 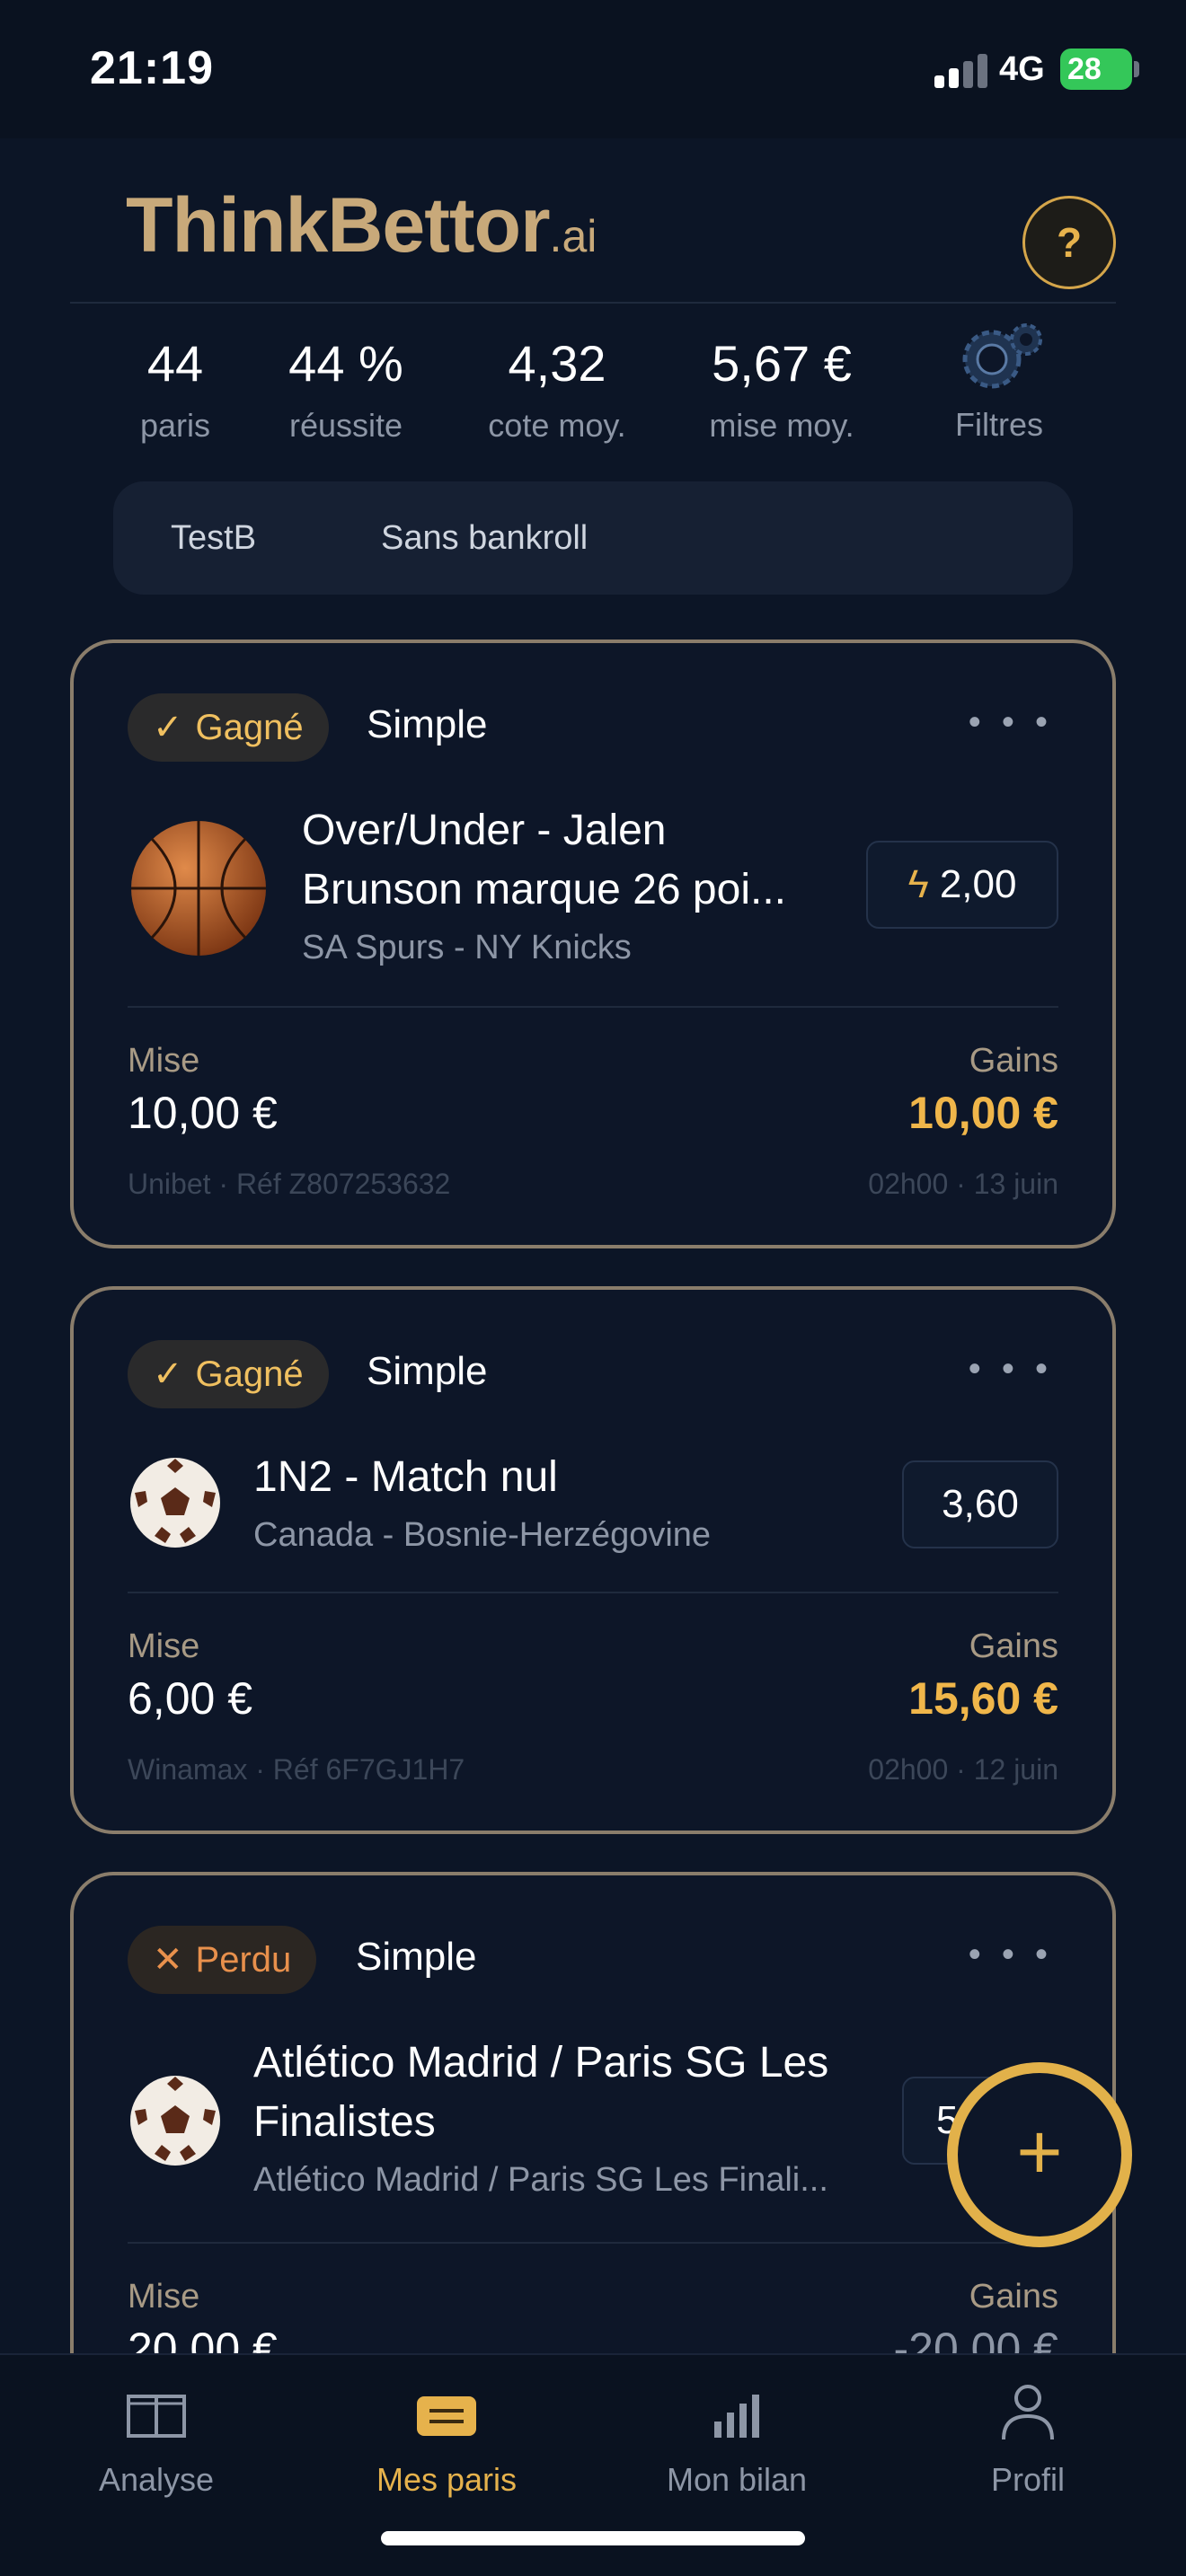 What do you see at coordinates (345, 363) in the screenshot?
I see `stat-value: 44 %` at bounding box center [345, 363].